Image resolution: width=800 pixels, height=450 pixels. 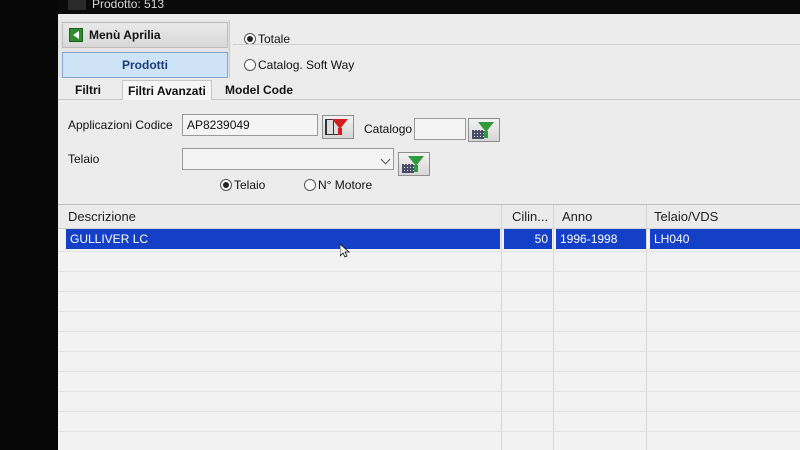 I want to click on cell-telaio-vds: LH040, so click(x=725, y=239).